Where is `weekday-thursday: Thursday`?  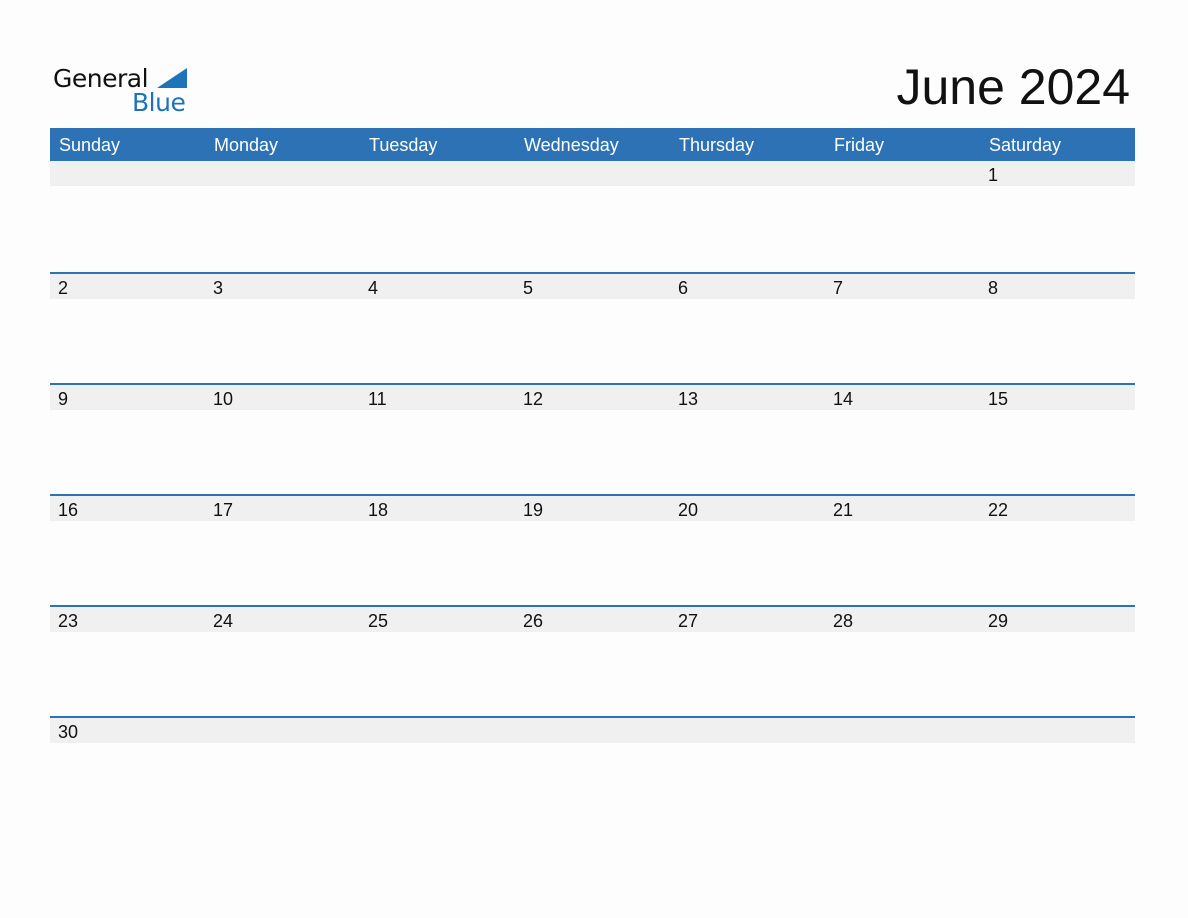 weekday-thursday: Thursday is located at coordinates (717, 145).